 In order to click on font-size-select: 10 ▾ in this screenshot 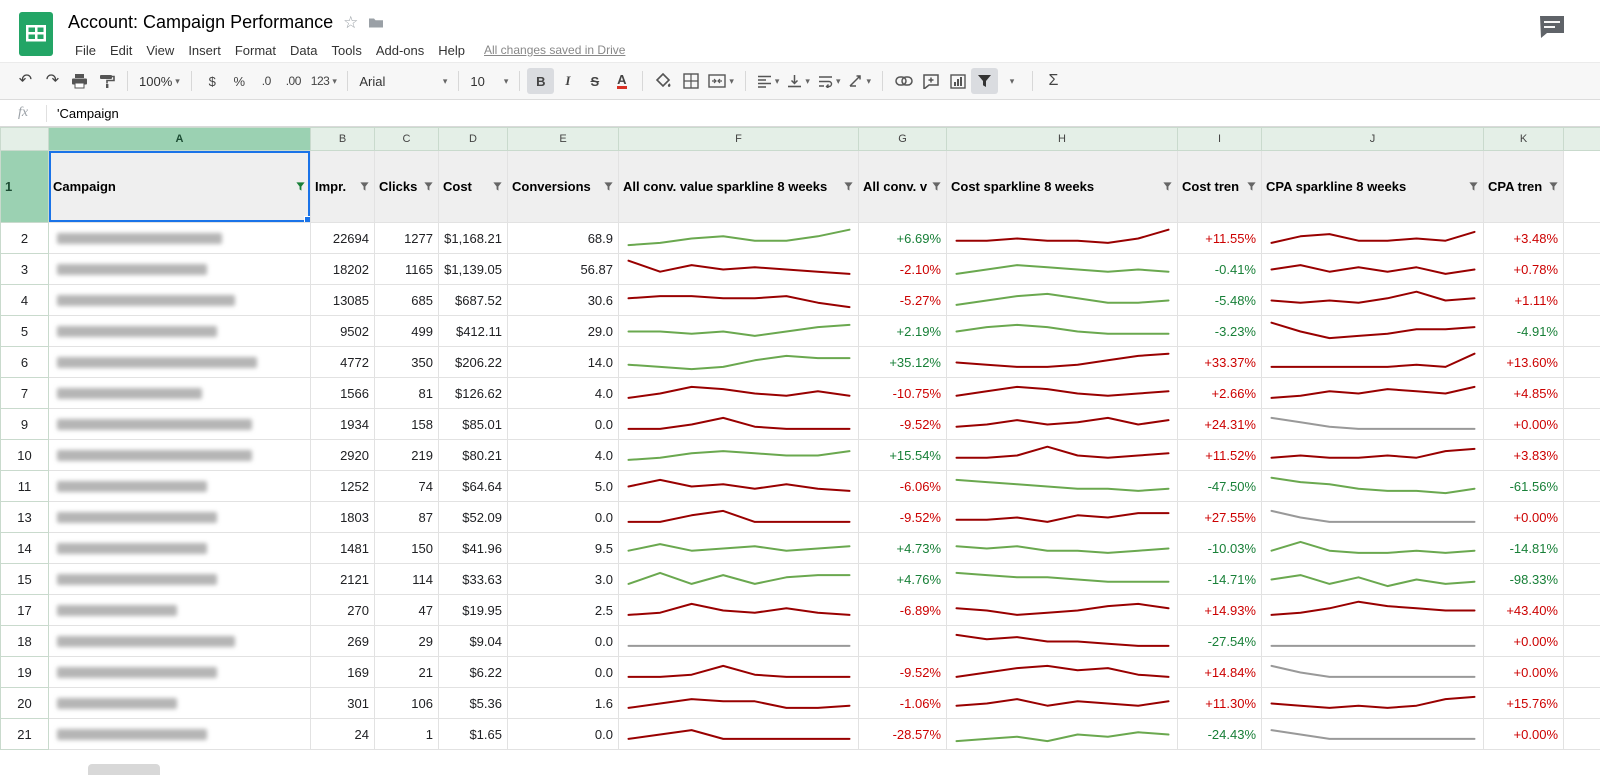, I will do `click(489, 81)`.